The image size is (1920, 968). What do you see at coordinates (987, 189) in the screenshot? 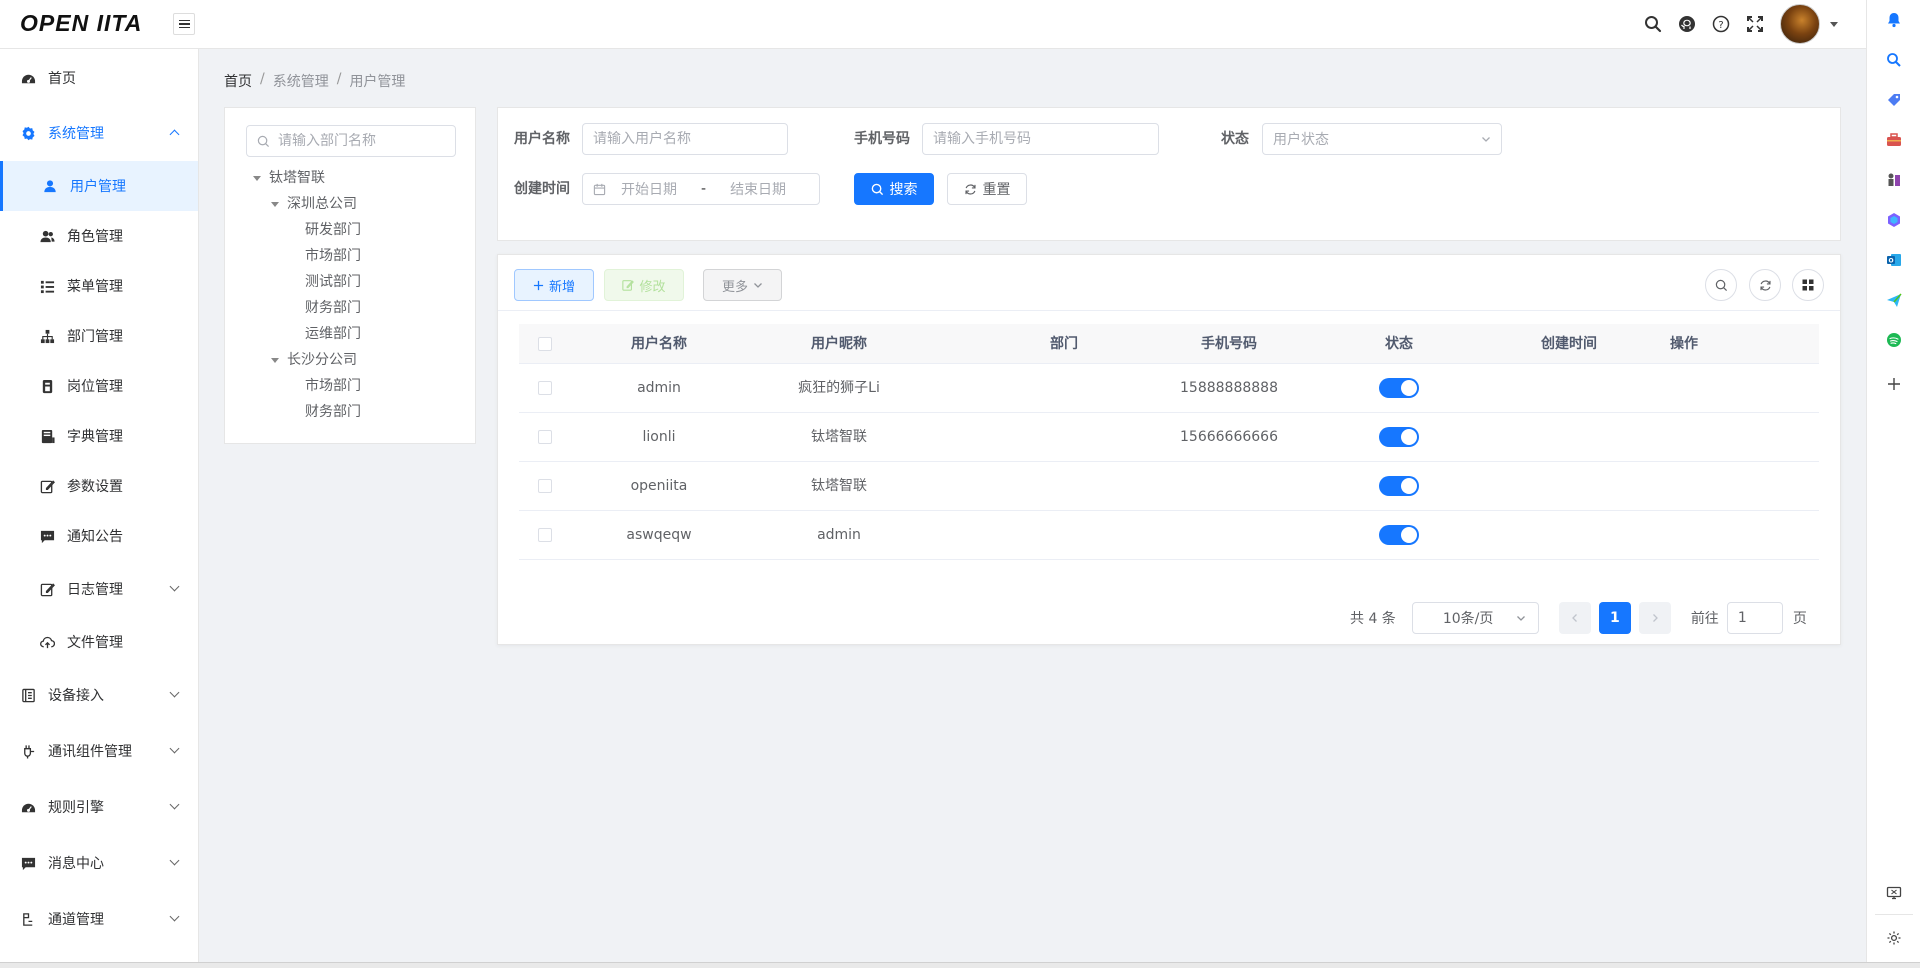
I see `reset-button: 重置` at bounding box center [987, 189].